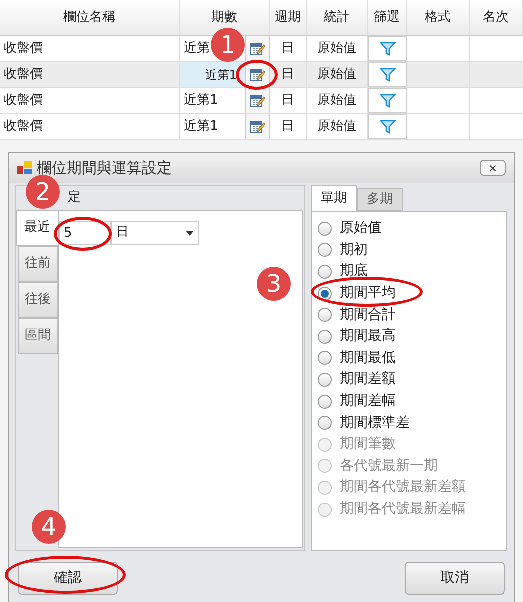 Image resolution: width=523 pixels, height=602 pixels. Describe the element at coordinates (334, 198) in the screenshot. I see `tab: 單期` at that location.